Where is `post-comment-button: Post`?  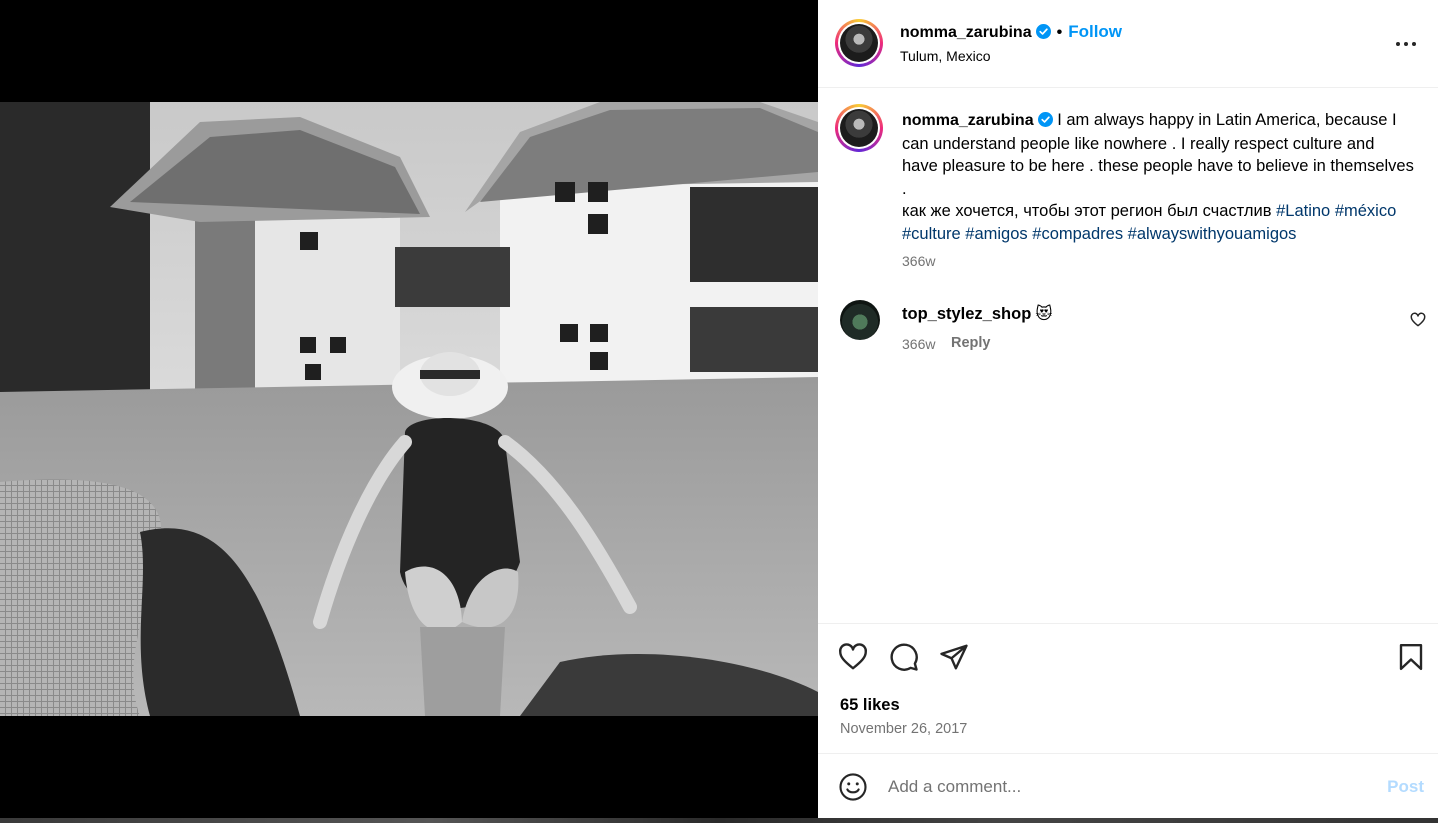 post-comment-button: Post is located at coordinates (1405, 787).